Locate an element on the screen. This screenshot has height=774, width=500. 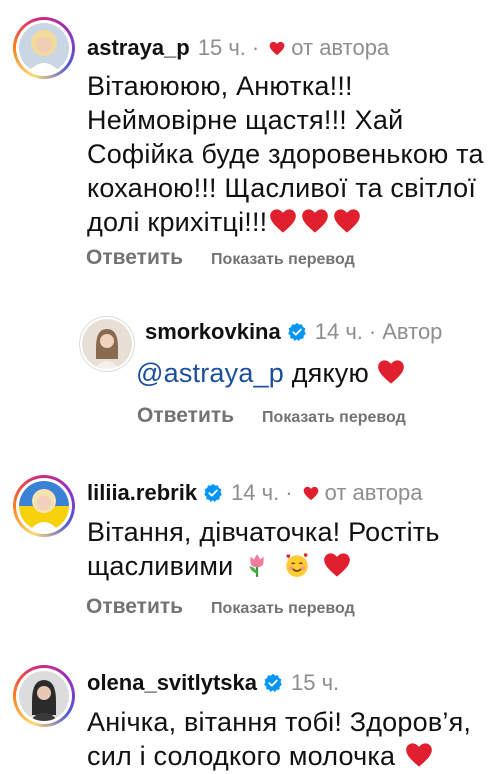
comment-line: Вітаюююю, Анютка!!! is located at coordinates (220, 86).